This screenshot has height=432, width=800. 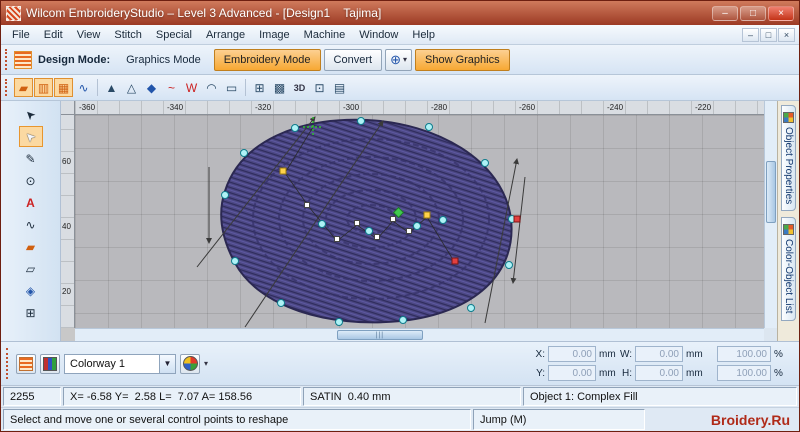 What do you see at coordinates (128, 35) in the screenshot?
I see `menu-item: Stitch` at bounding box center [128, 35].